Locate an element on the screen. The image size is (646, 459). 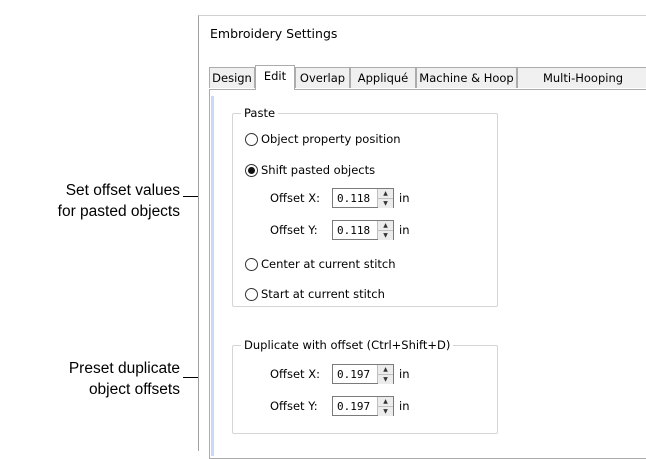
radio-start-at-current-stitch: Start at current stitch is located at coordinates (315, 294).